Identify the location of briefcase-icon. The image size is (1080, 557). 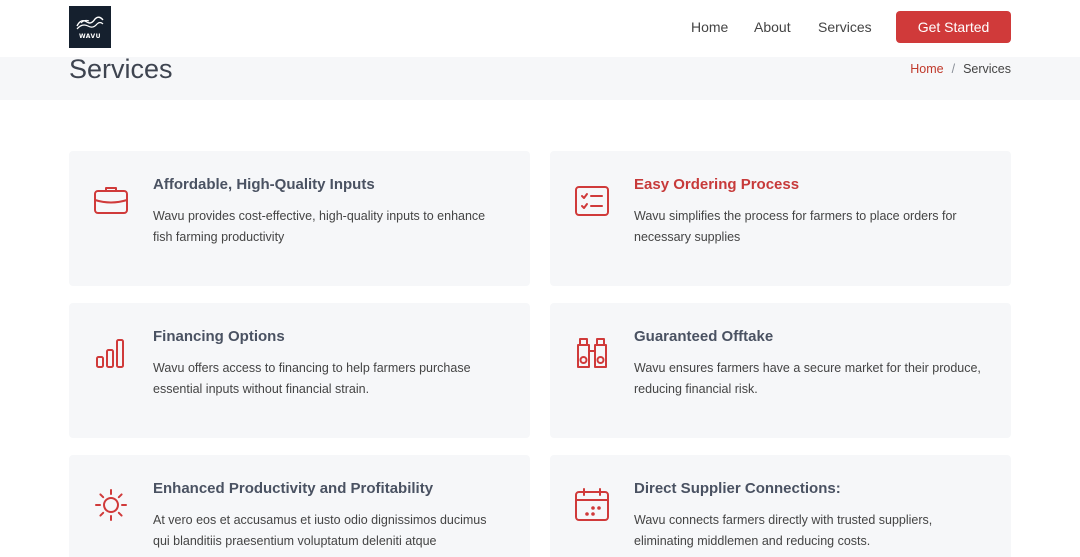
(111, 201).